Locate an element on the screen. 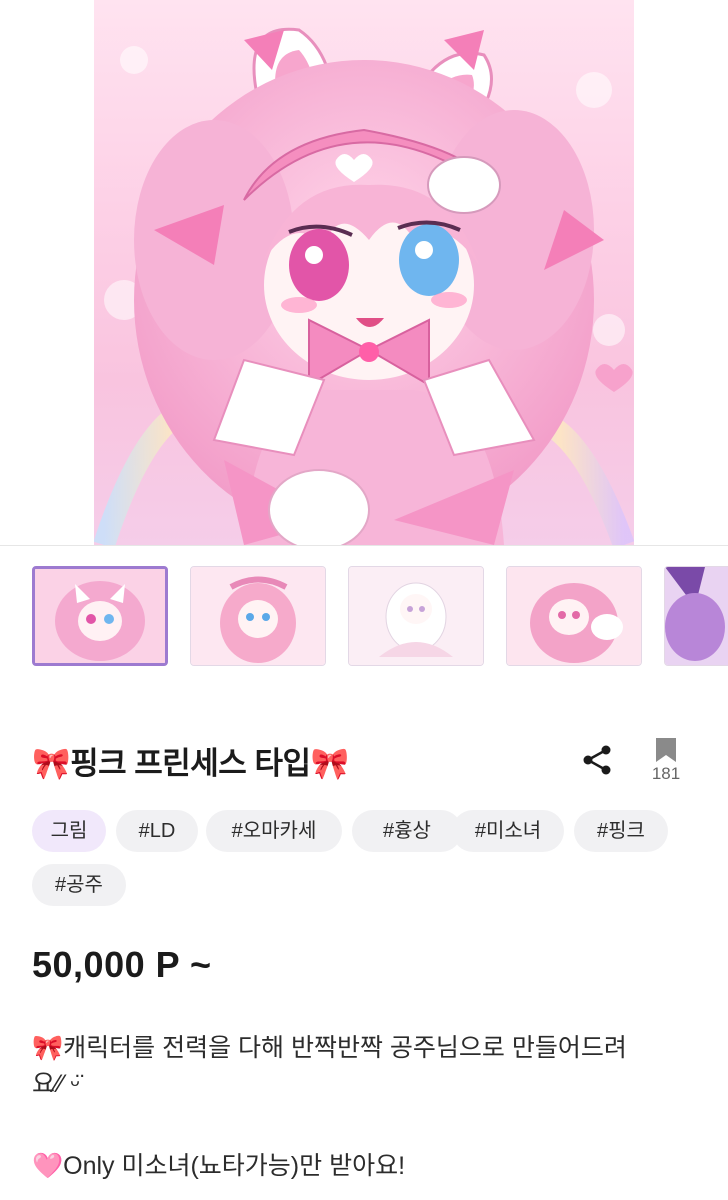 This screenshot has height=1200, width=728. price: 50,000 P ~ is located at coordinates (122, 964).